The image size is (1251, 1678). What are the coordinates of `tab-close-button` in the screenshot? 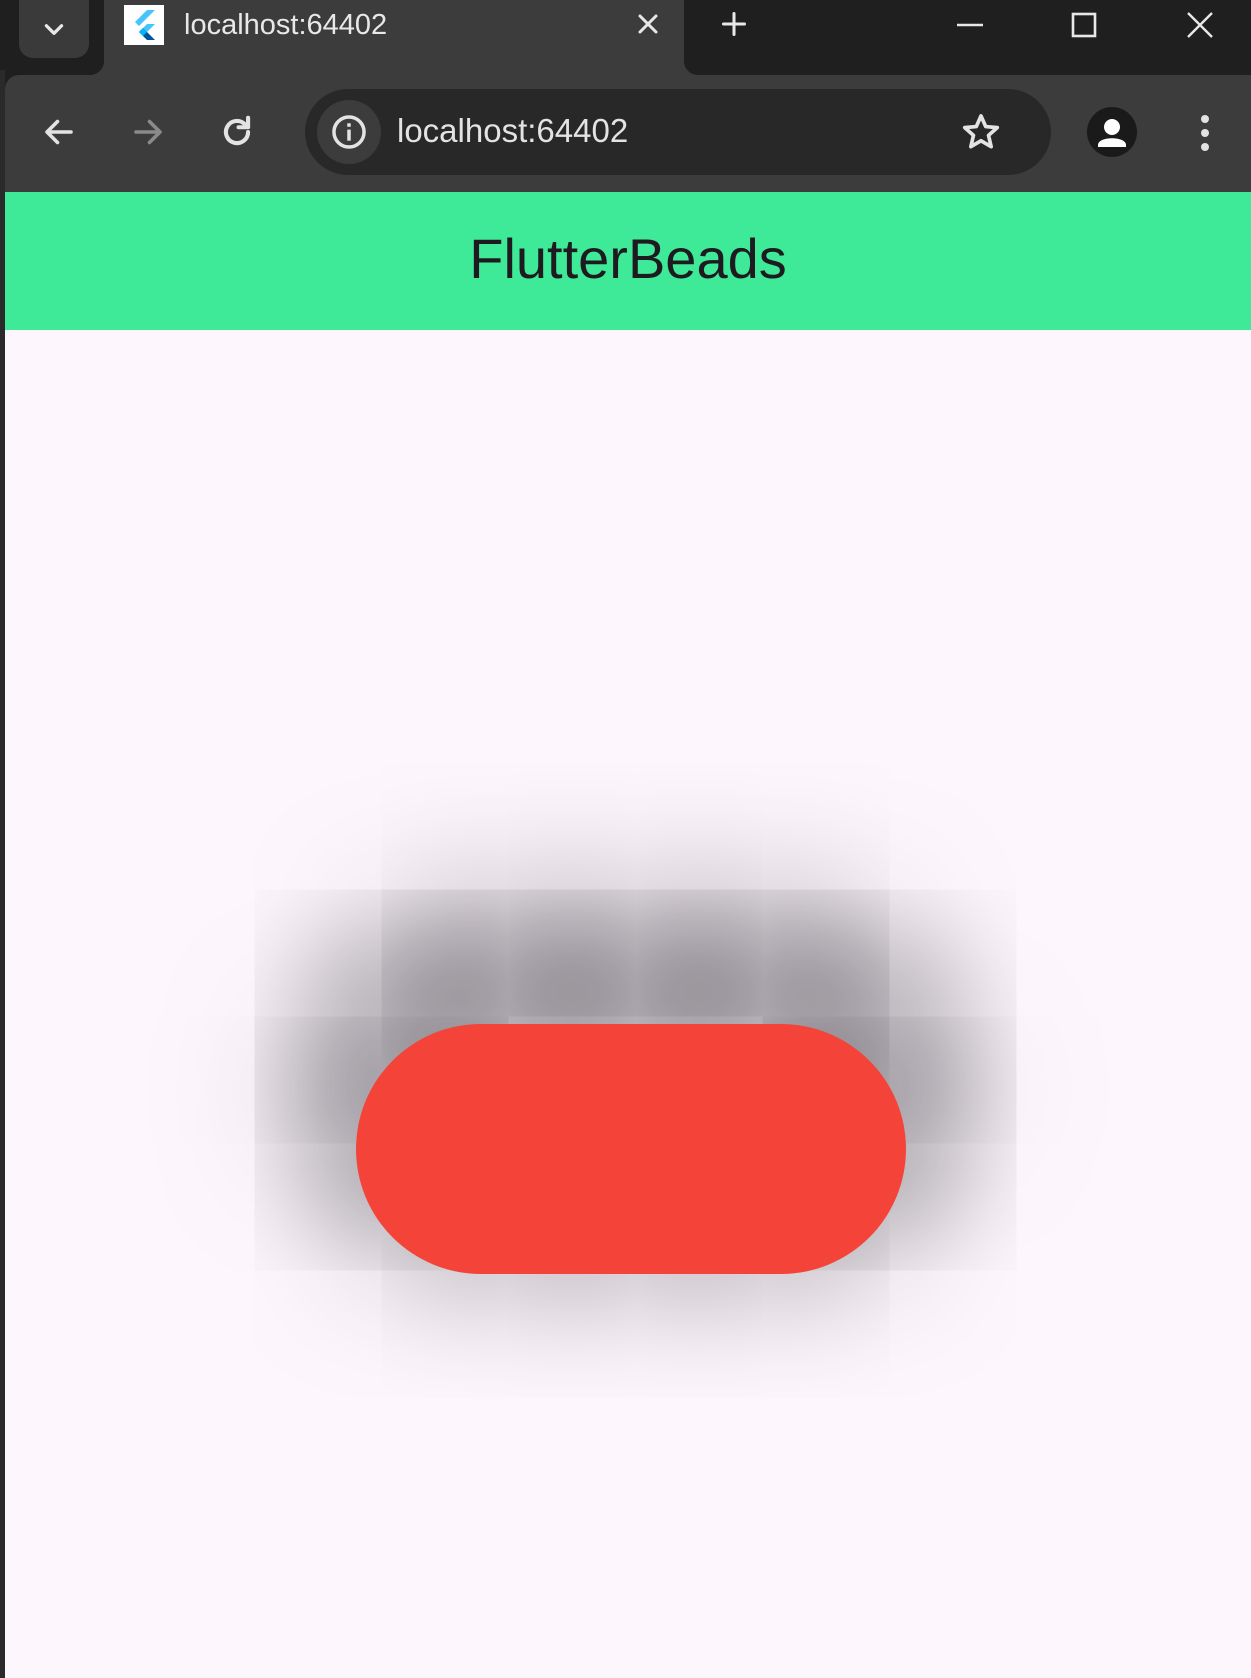 It's located at (648, 24).